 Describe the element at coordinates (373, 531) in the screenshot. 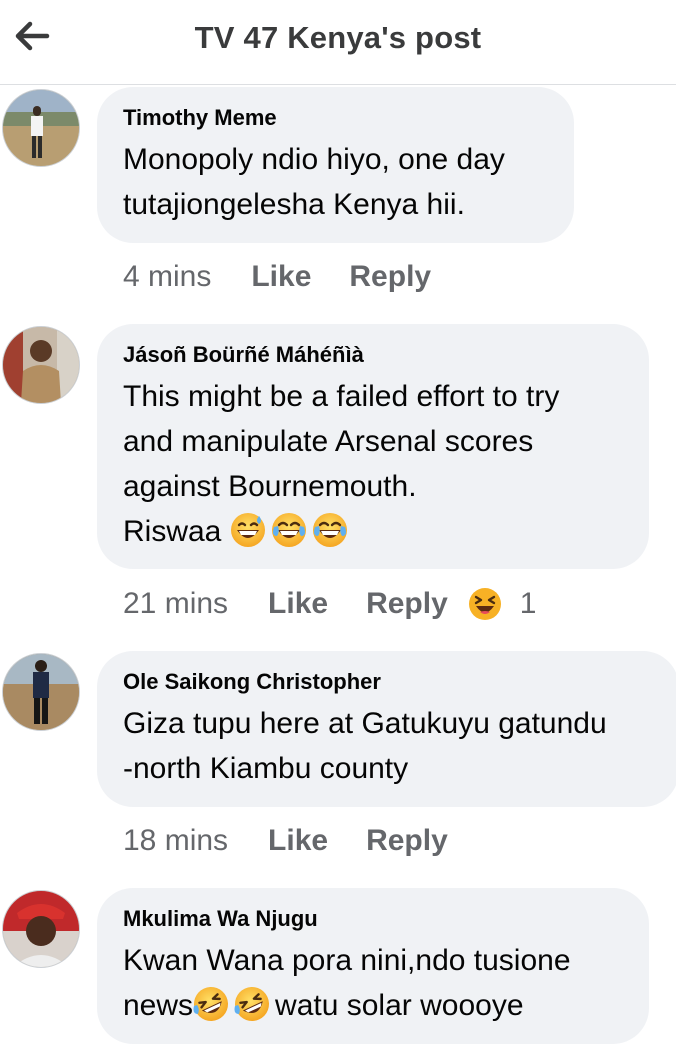

I see `comment-text-line: Riswaa` at that location.